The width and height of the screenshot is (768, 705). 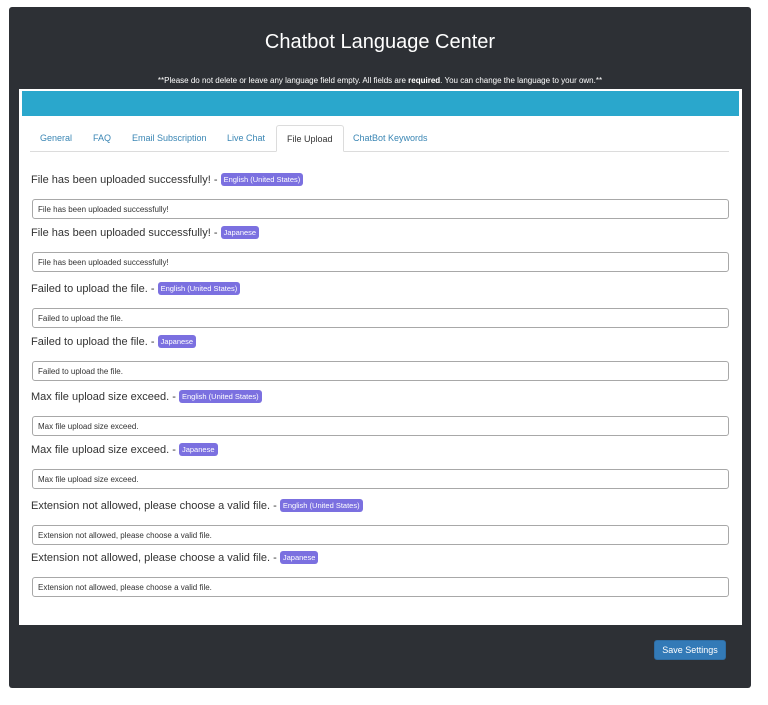 What do you see at coordinates (424, 80) in the screenshot?
I see `notice-required-text: required` at bounding box center [424, 80].